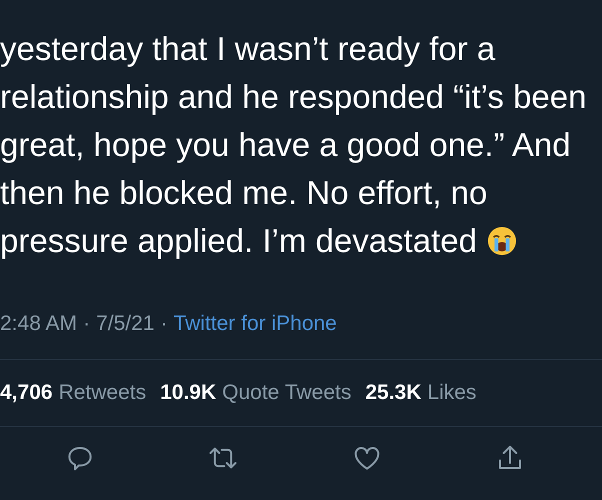  Describe the element at coordinates (188, 393) in the screenshot. I see `stat-count: 10.9K` at that location.